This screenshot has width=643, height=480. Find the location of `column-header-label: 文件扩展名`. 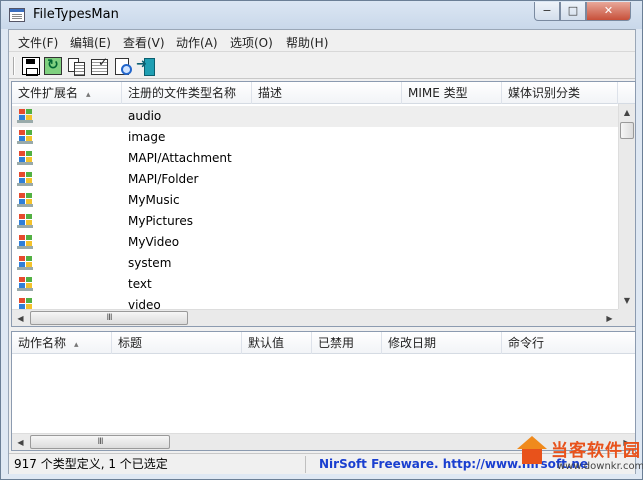

column-header-label: 文件扩展名 is located at coordinates (48, 93).